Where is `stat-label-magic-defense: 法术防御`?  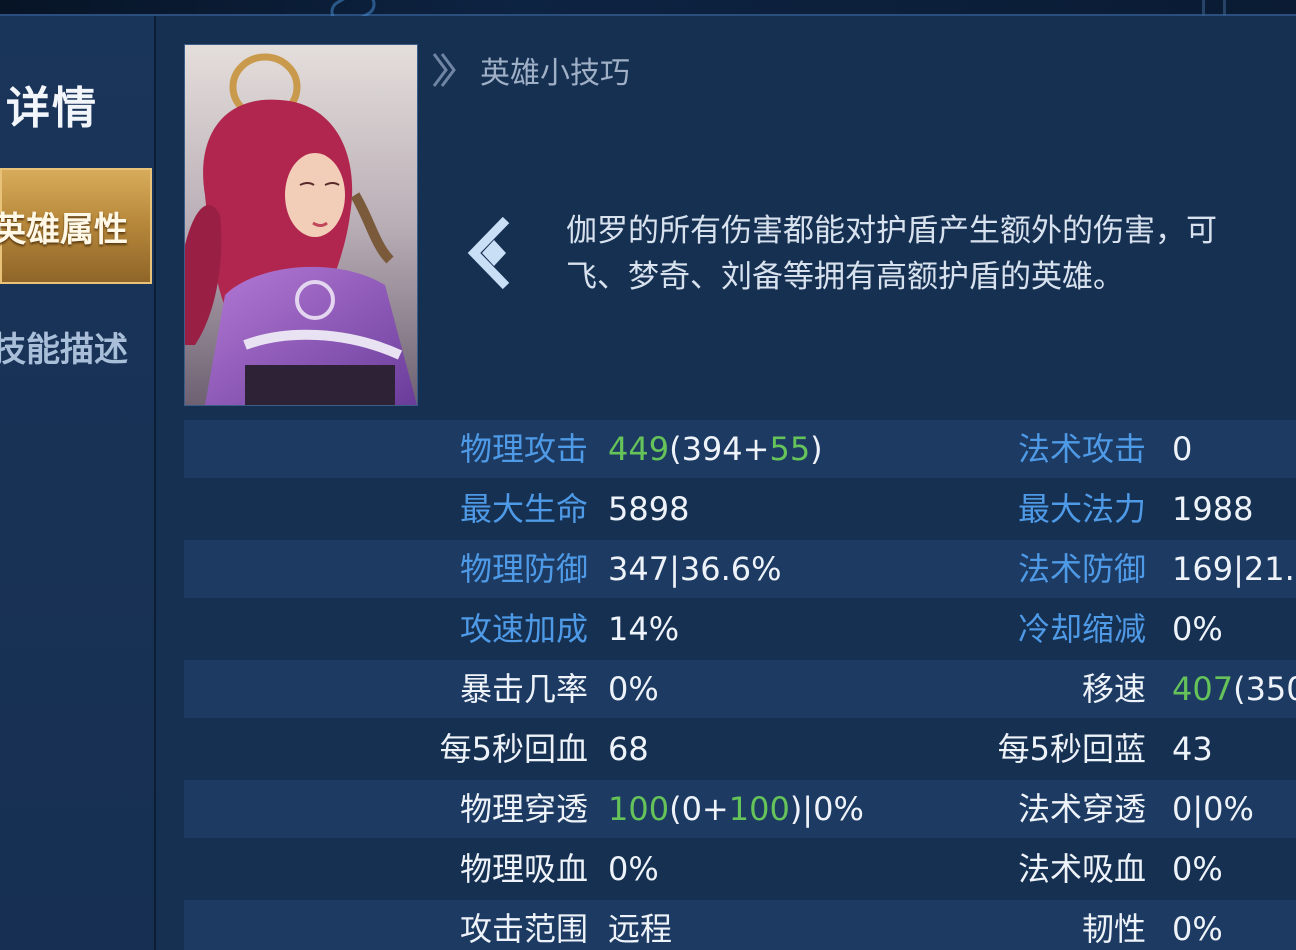
stat-label-magic-defense: 法术防御 is located at coordinates (1081, 569).